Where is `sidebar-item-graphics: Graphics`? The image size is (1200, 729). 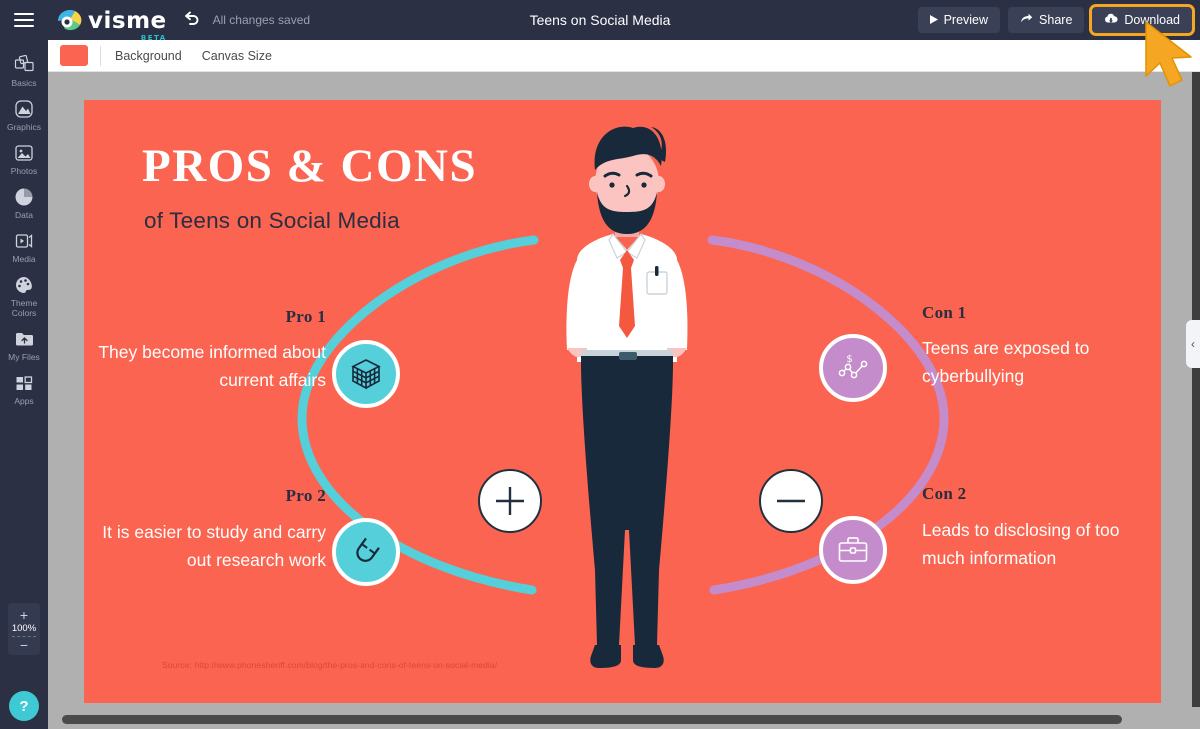
sidebar-item-graphics: Graphics is located at coordinates (24, 114).